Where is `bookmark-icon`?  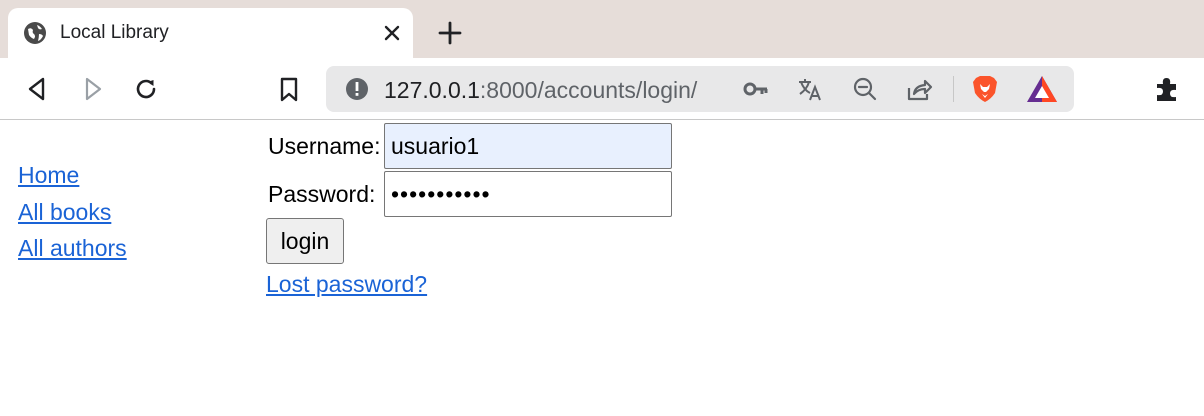
bookmark-icon is located at coordinates (289, 89).